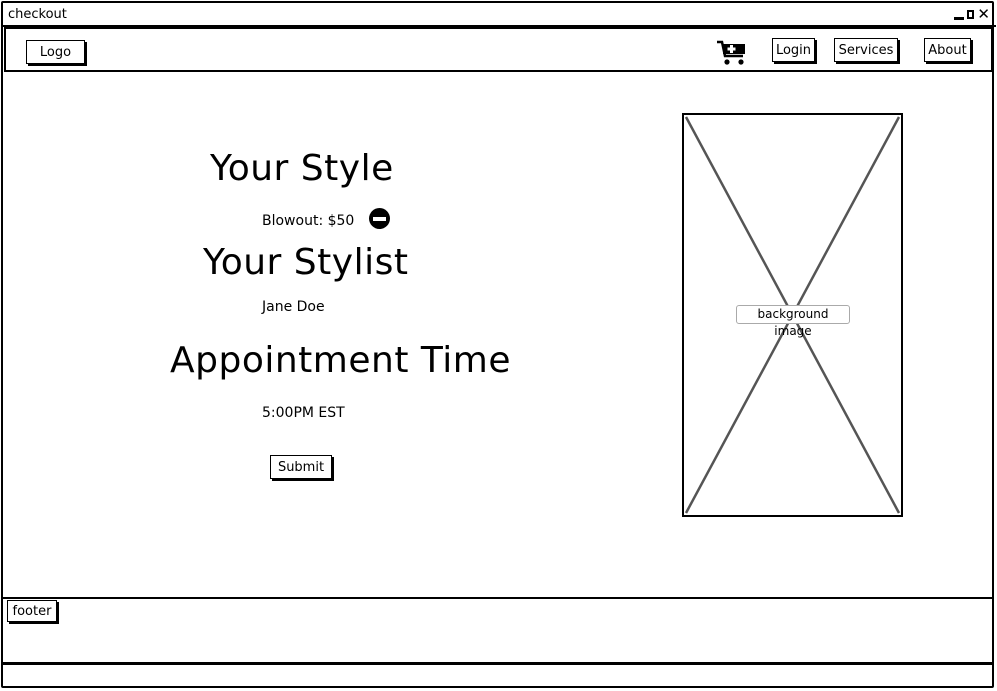 The image size is (997, 691). I want to click on cart-add-icon, so click(733, 53).